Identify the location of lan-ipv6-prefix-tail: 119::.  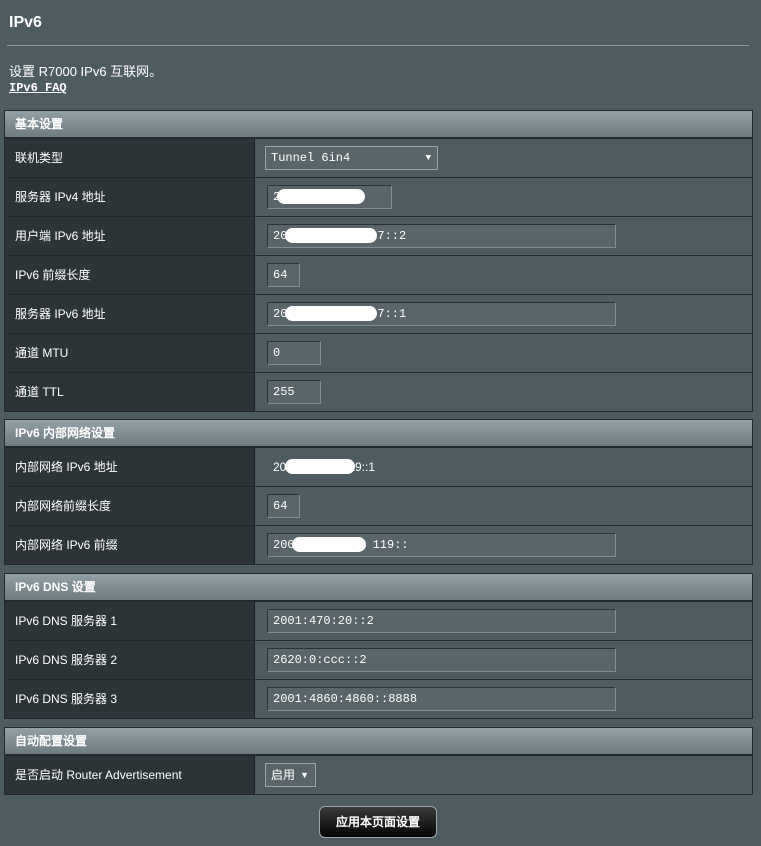
(390, 545).